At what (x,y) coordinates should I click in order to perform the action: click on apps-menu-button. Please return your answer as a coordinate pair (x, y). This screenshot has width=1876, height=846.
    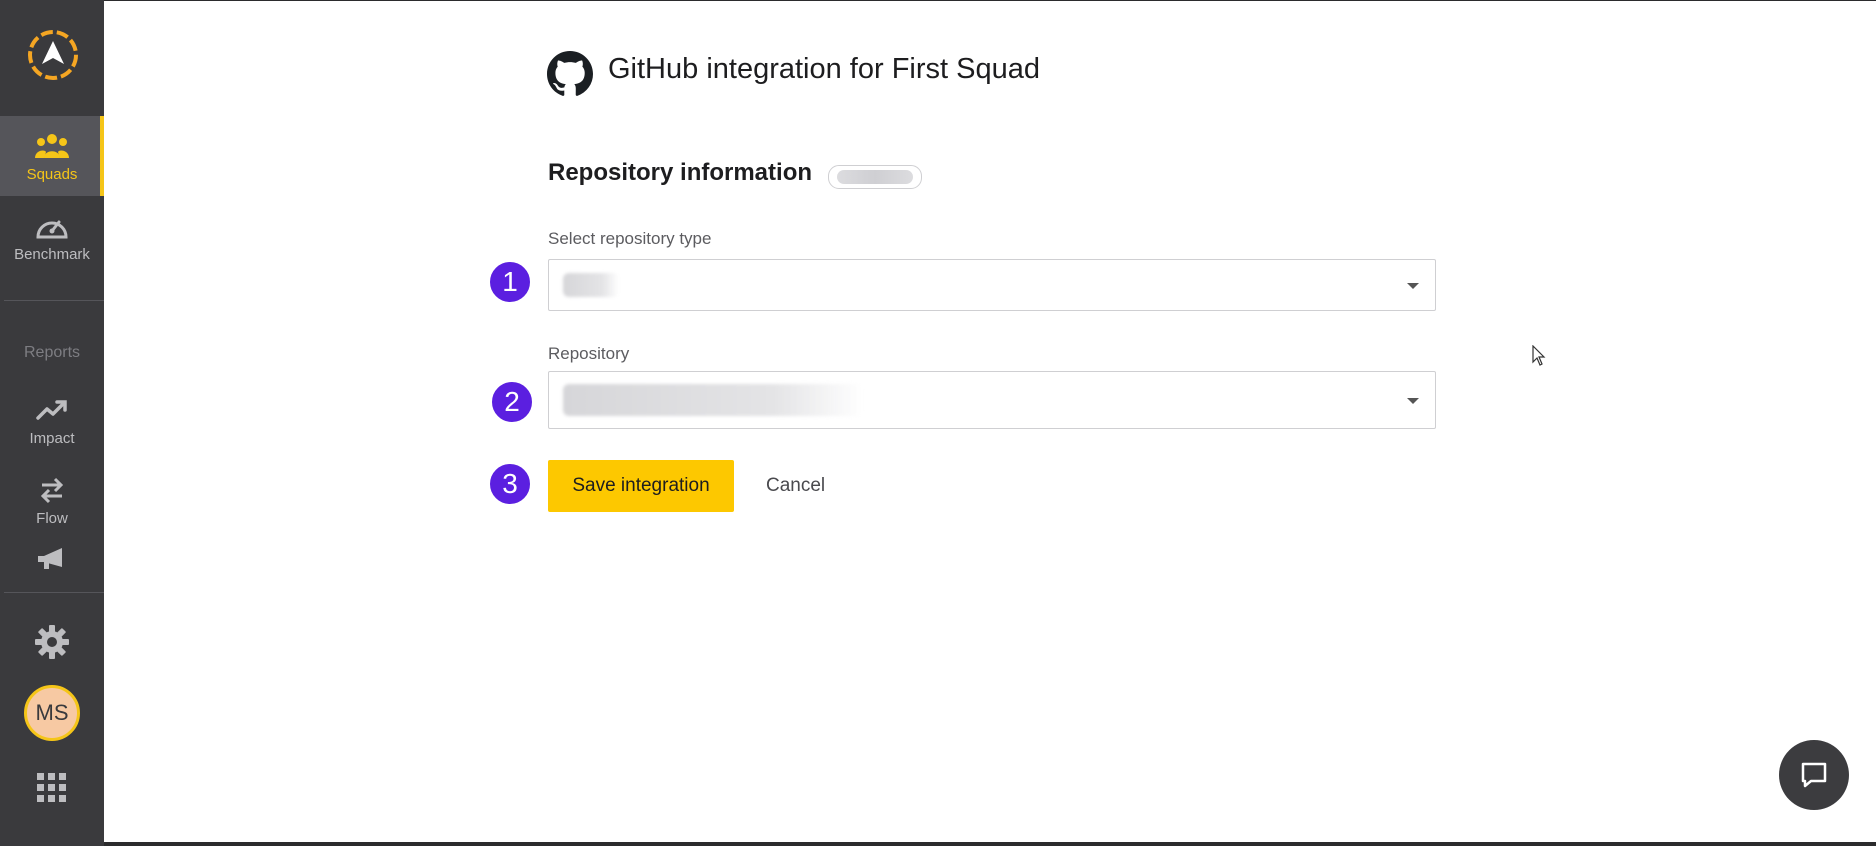
    Looking at the image, I should click on (52, 790).